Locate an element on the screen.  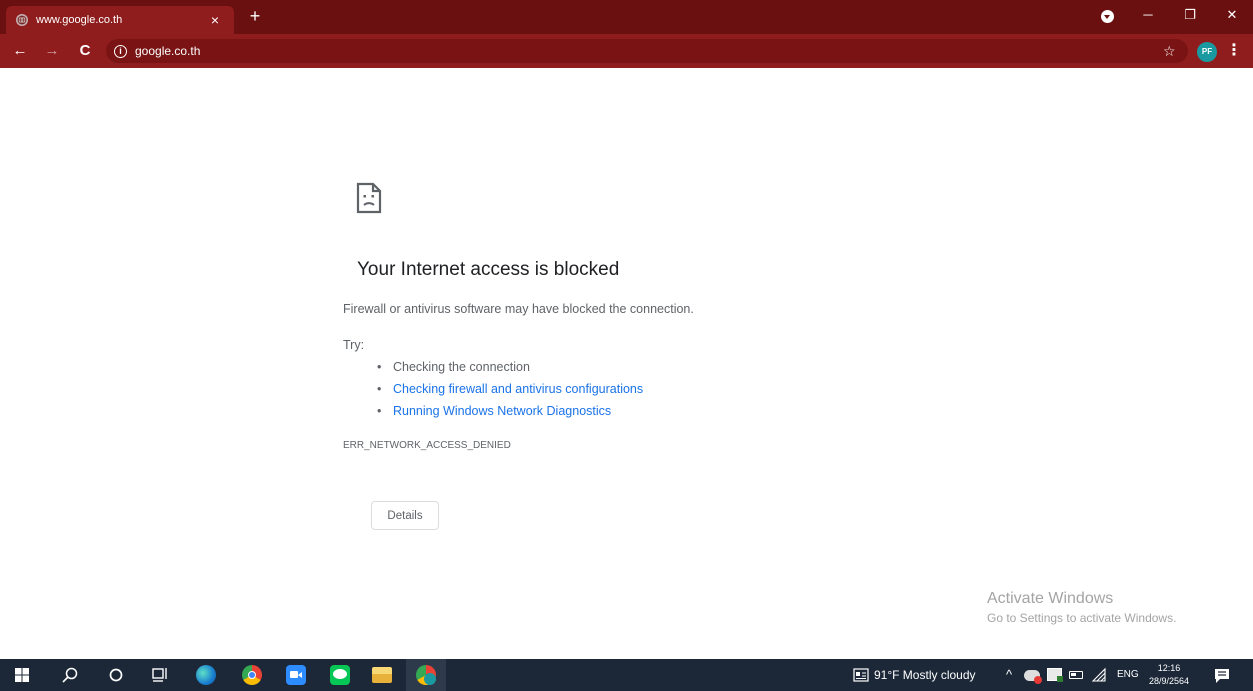
back-button: ← is located at coordinates (20, 51).